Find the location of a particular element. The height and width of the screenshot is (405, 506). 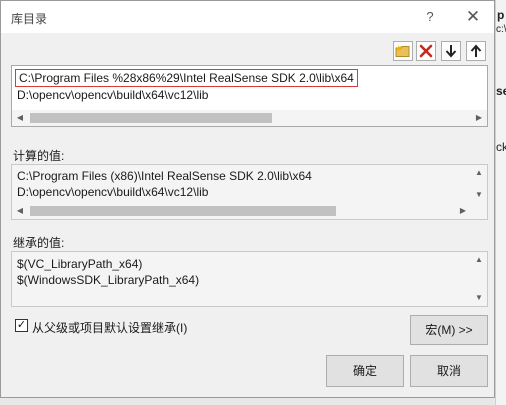

new-line-button is located at coordinates (403, 51).